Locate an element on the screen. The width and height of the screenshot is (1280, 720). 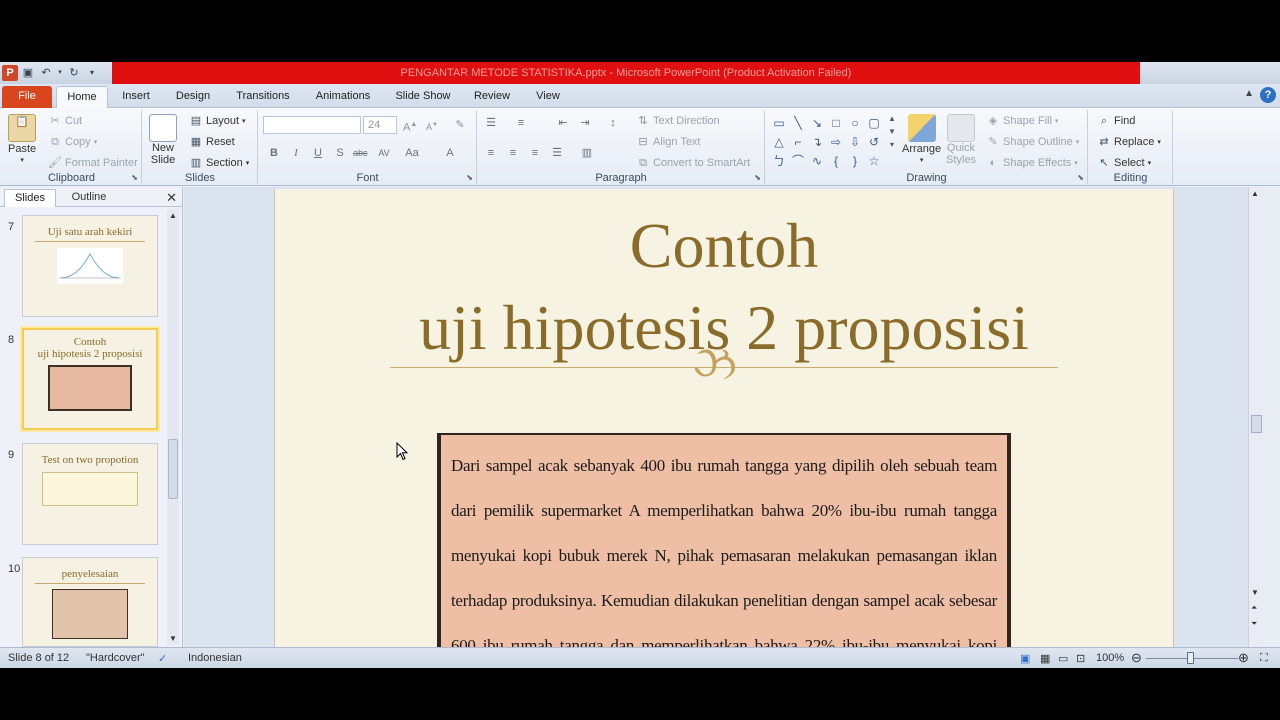
powerpoint-logo-icon: P is located at coordinates (10, 73).